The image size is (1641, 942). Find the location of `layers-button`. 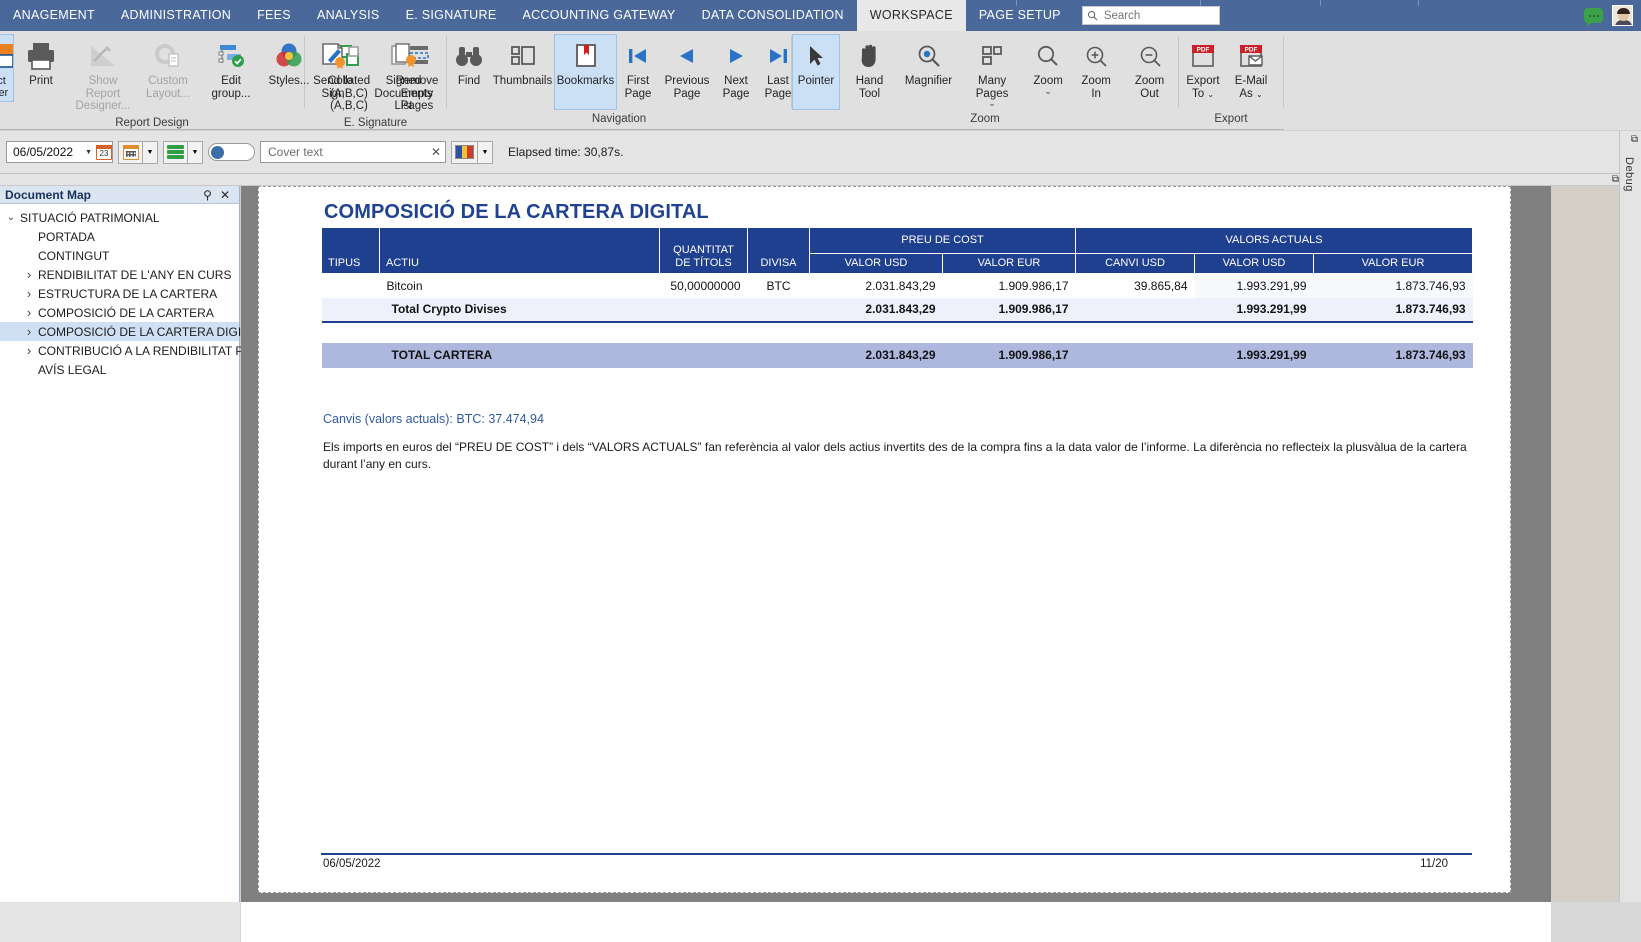

layers-button is located at coordinates (175, 152).